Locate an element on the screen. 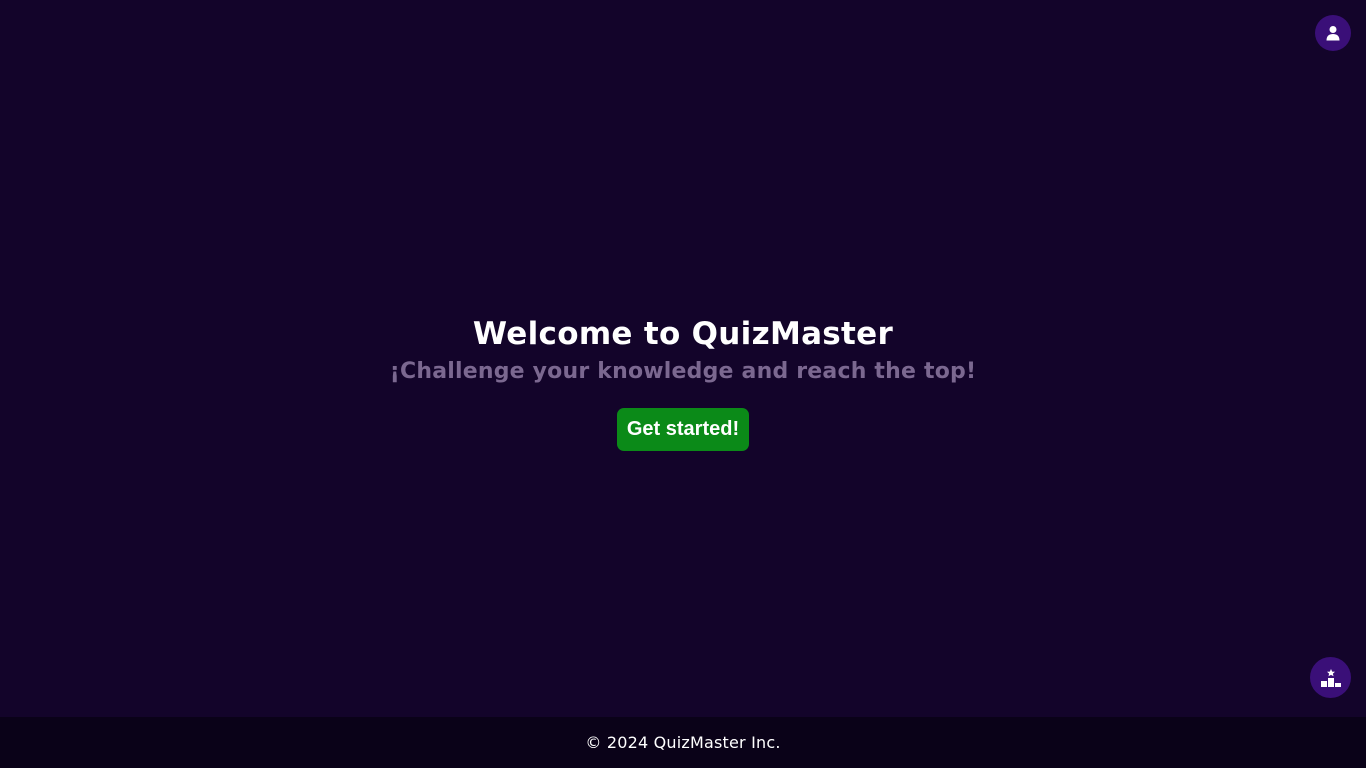 The height and width of the screenshot is (768, 1366). podium-icon is located at coordinates (1330, 677).